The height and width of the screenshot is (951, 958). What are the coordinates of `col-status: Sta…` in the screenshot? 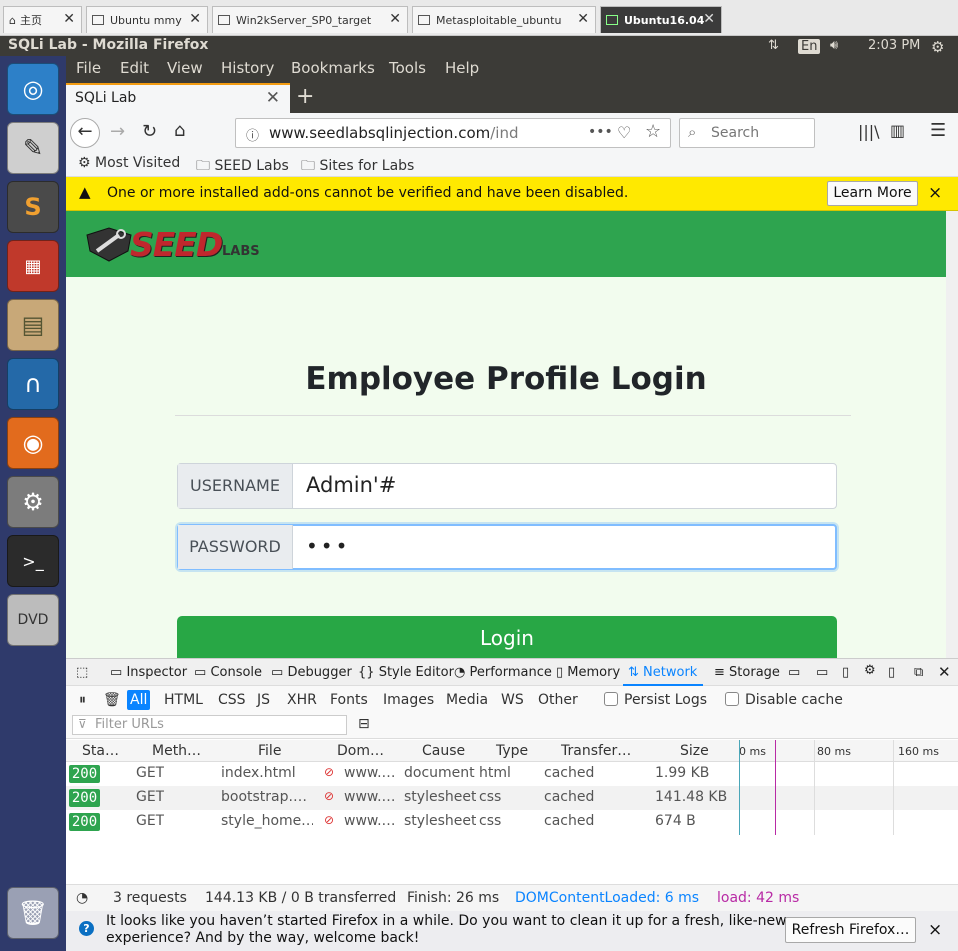 It's located at (100, 751).